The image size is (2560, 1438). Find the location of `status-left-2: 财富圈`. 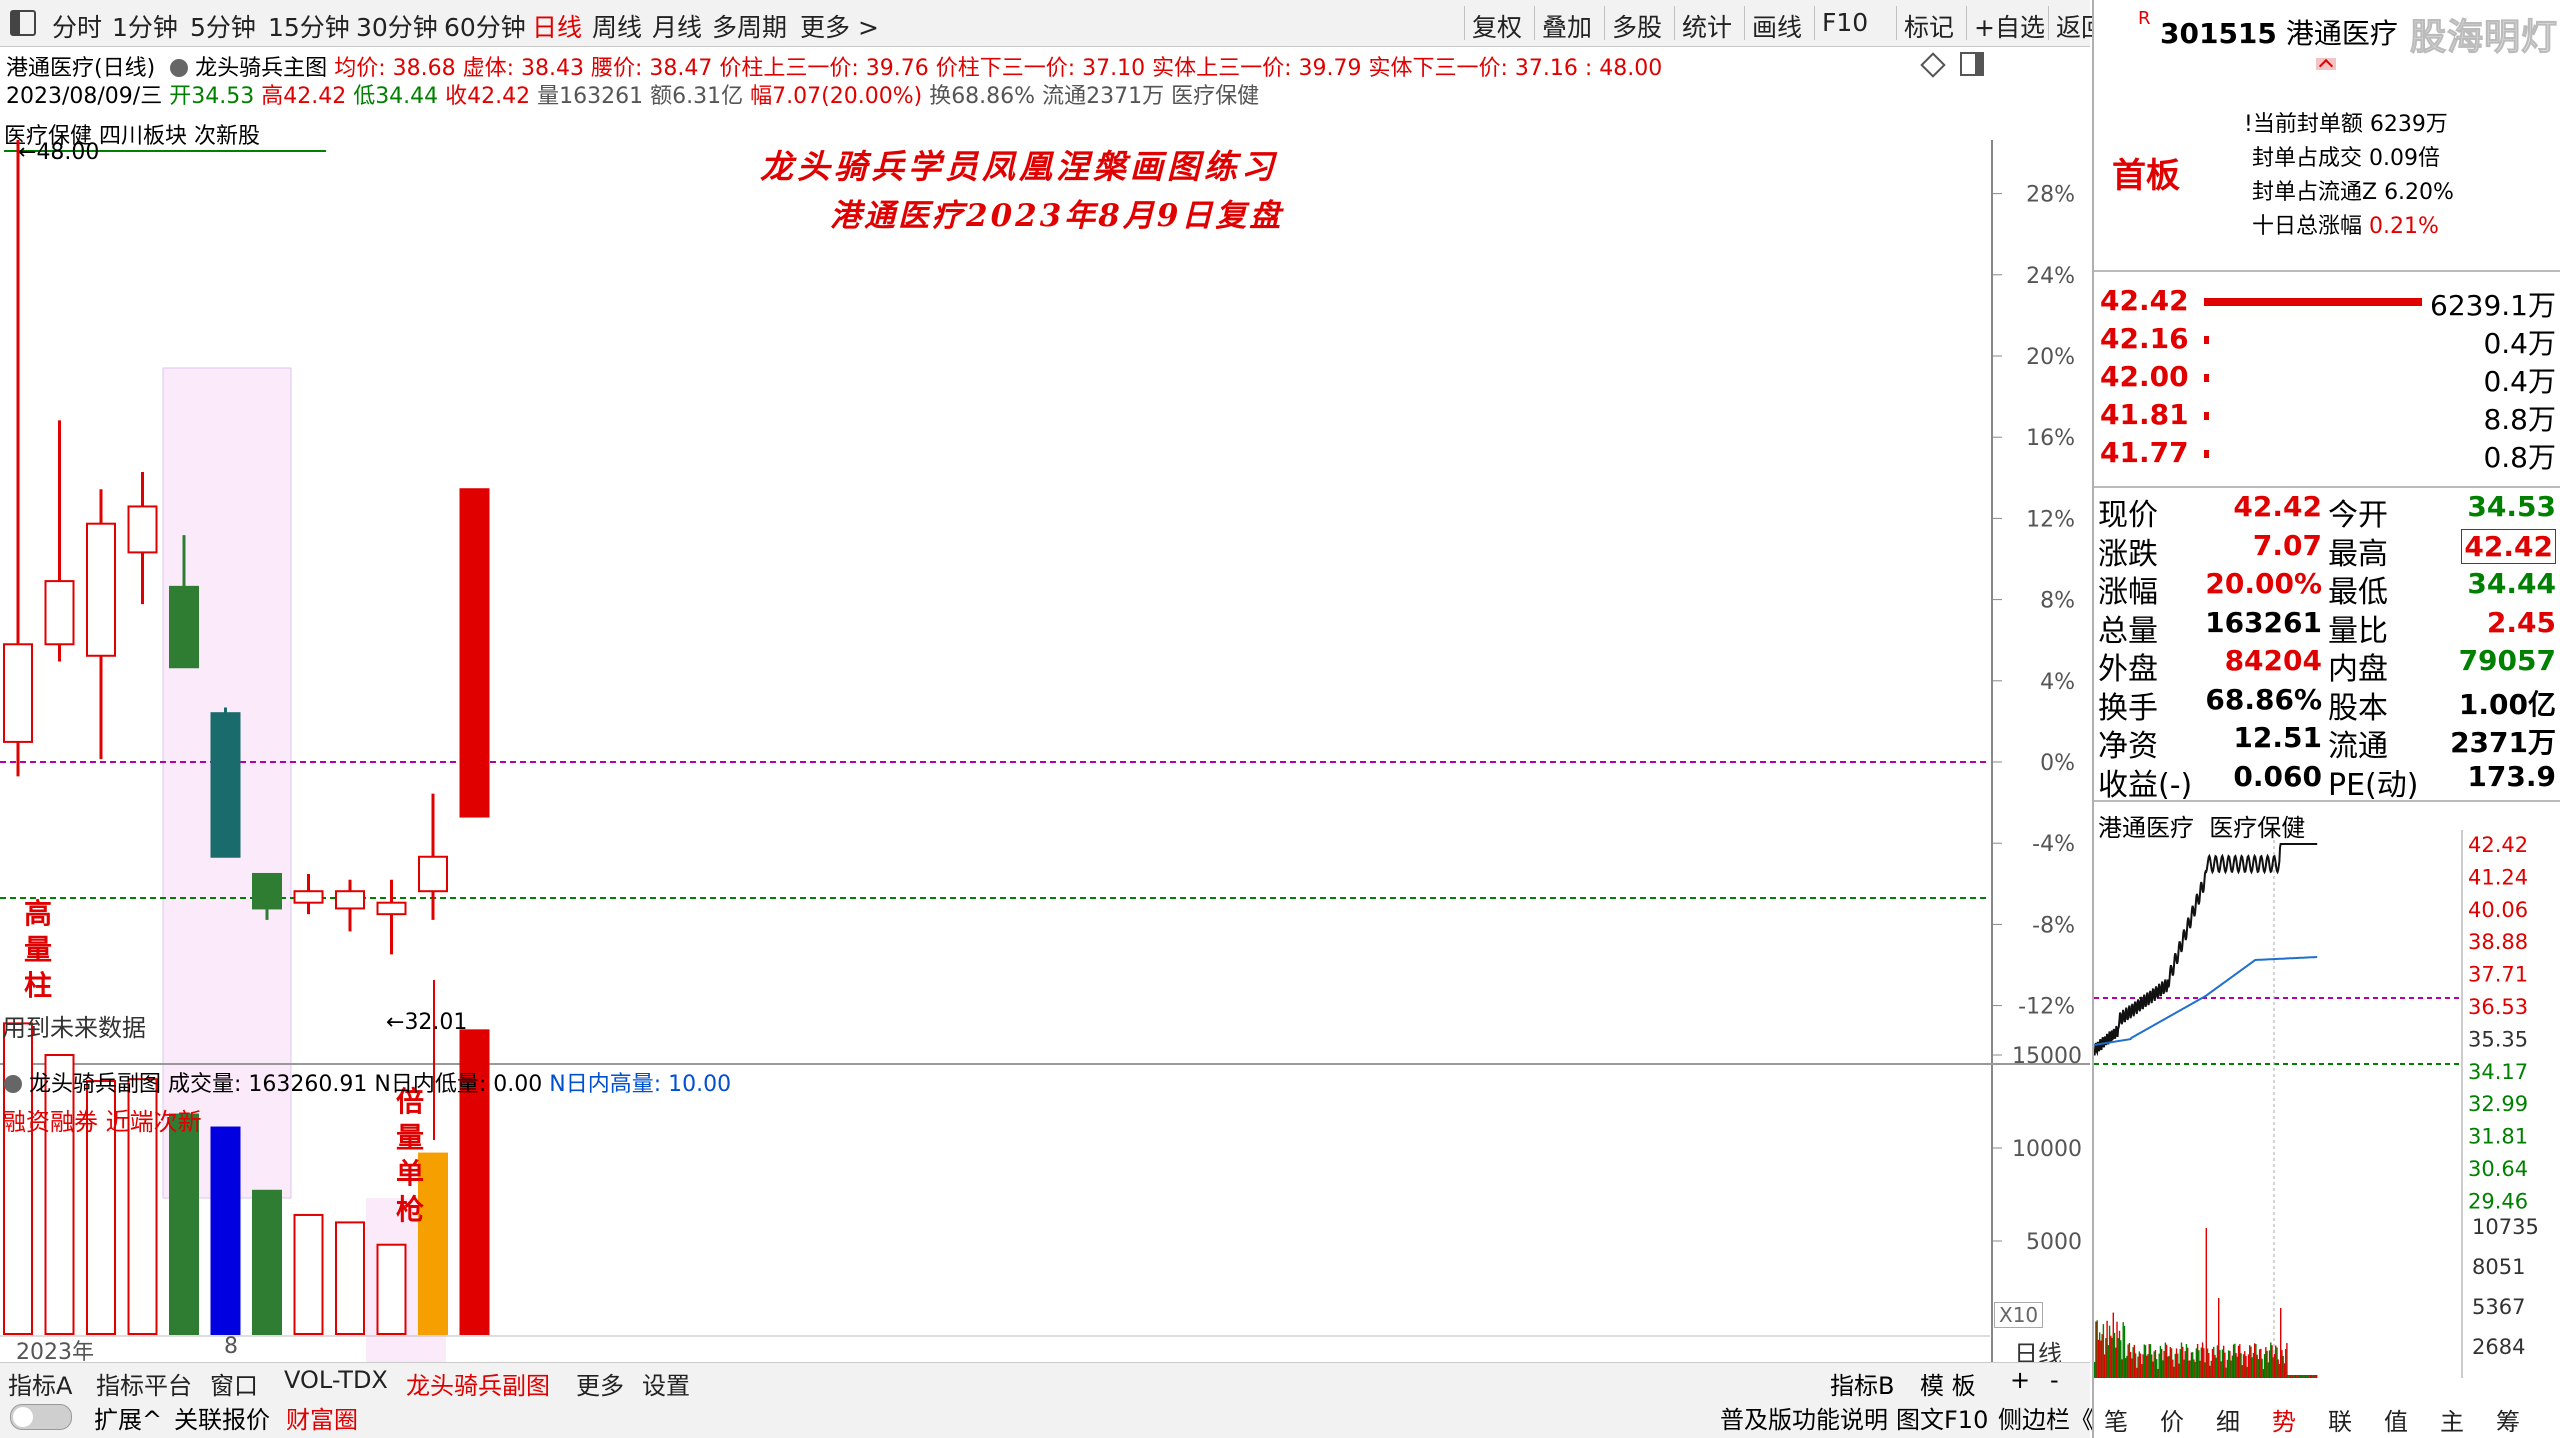

status-left-2: 财富圈 is located at coordinates (322, 1417).